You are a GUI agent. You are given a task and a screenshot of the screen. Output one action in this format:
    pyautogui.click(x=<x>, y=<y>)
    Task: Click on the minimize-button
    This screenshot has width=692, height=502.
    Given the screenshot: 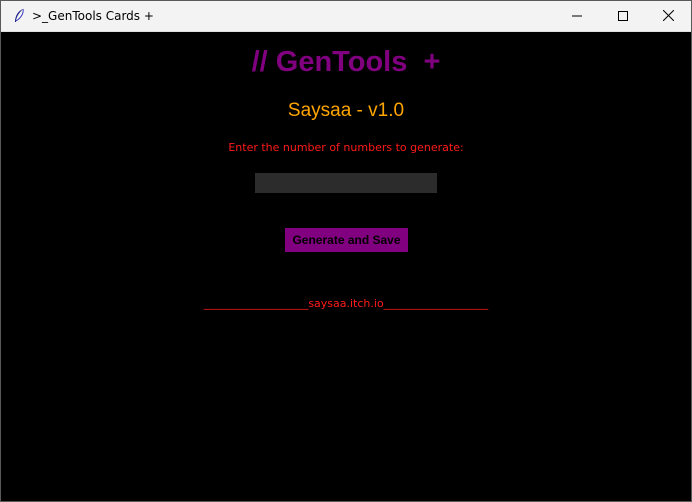 What is the action you would take?
    pyautogui.click(x=577, y=16)
    